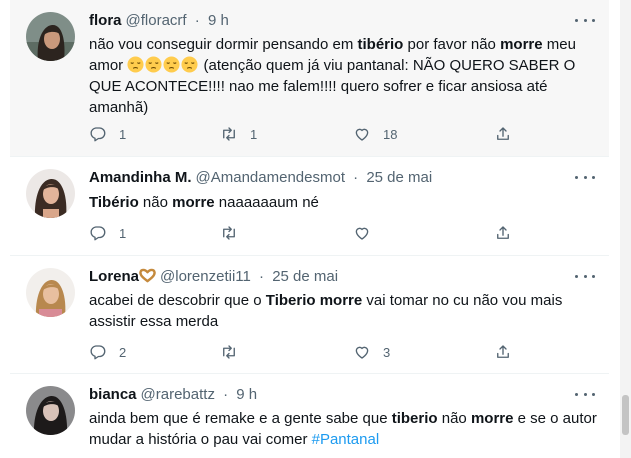  What do you see at coordinates (390, 134) in the screenshot?
I see `like-count: 18` at bounding box center [390, 134].